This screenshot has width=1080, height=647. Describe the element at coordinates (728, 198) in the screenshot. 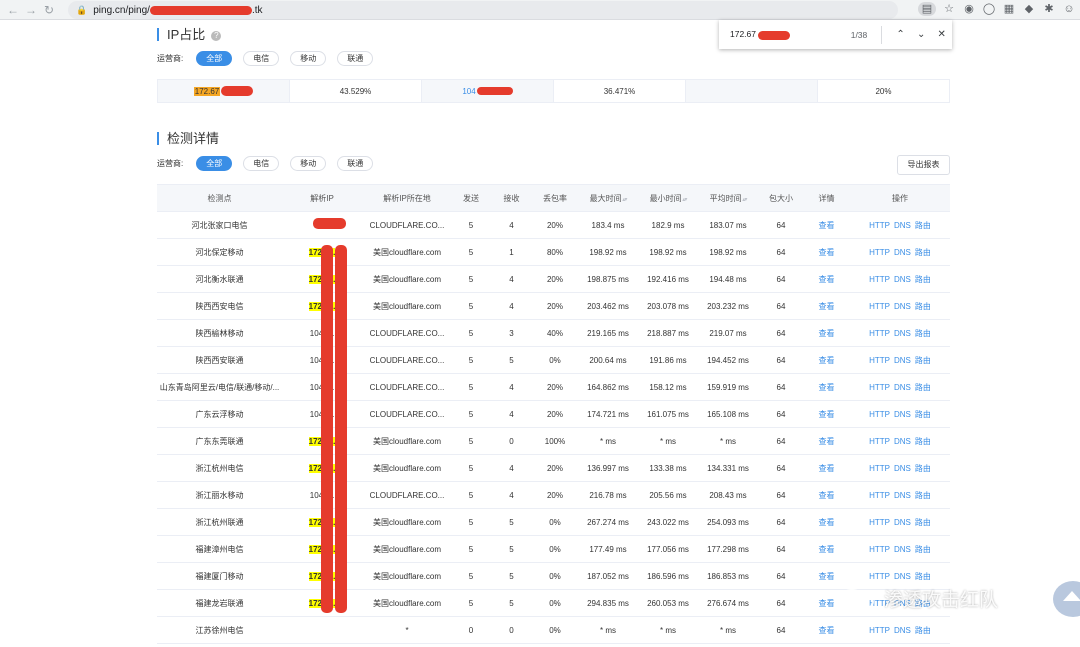

I see `col-avg-sort: 平均时间` at that location.